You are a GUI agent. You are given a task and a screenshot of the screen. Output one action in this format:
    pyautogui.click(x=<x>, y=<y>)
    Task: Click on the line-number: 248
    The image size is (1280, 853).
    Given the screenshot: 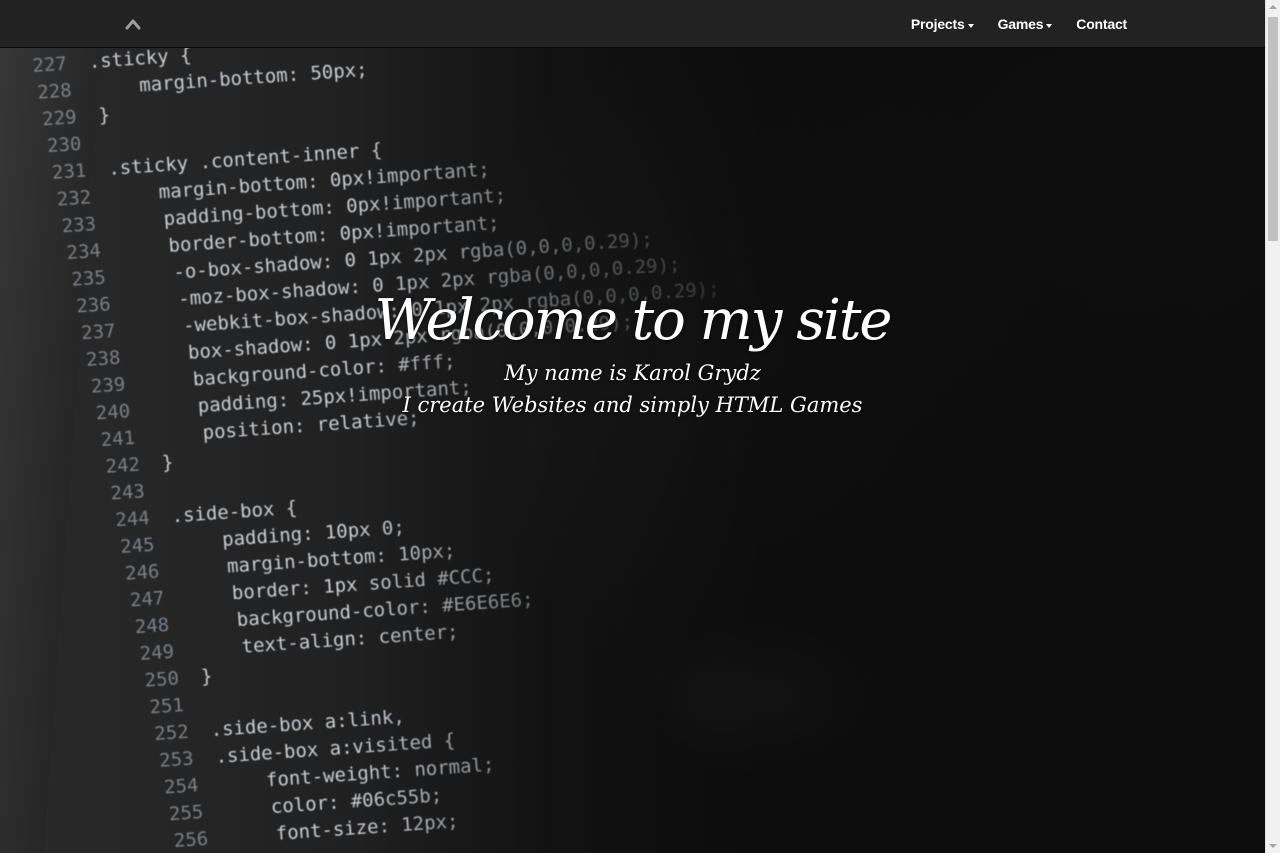 What is the action you would take?
    pyautogui.click(x=152, y=626)
    